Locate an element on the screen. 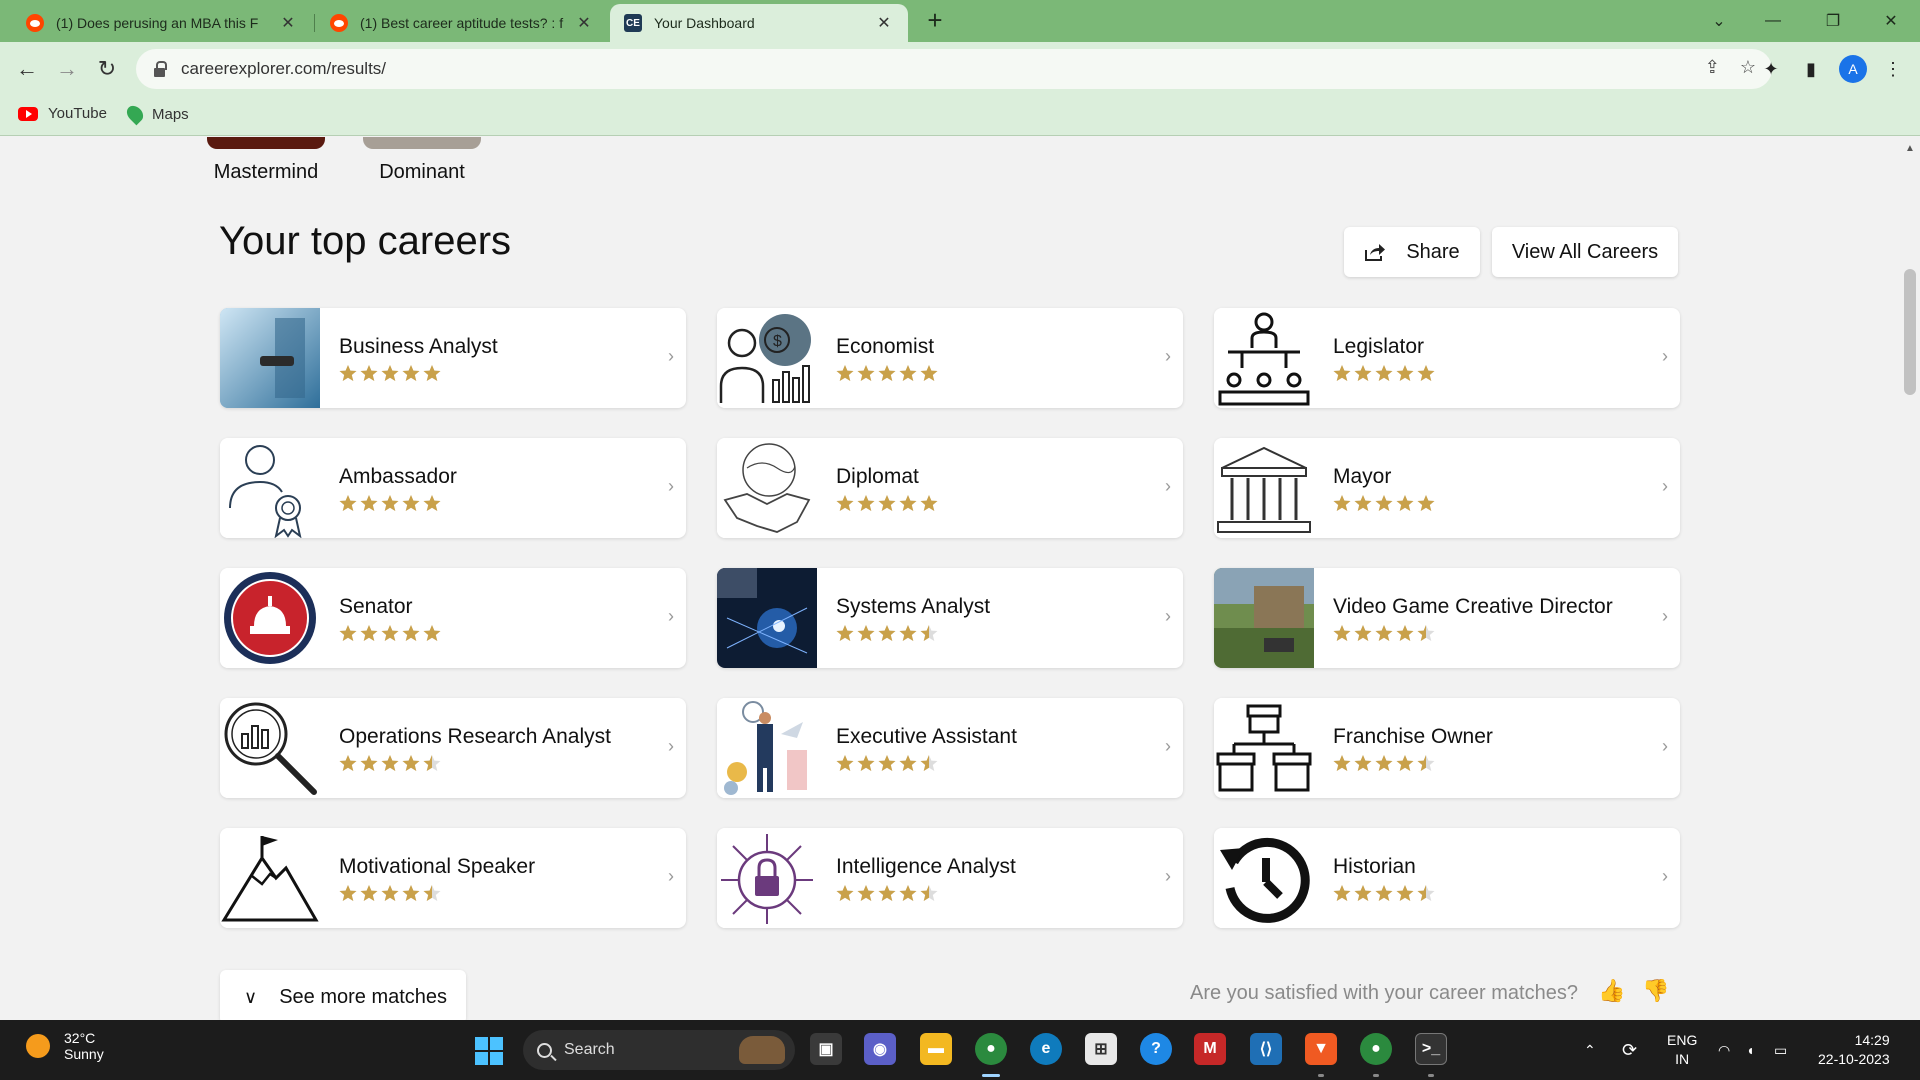 The height and width of the screenshot is (1080, 1920). file-explorer-icon: ▬ is located at coordinates (936, 1049).